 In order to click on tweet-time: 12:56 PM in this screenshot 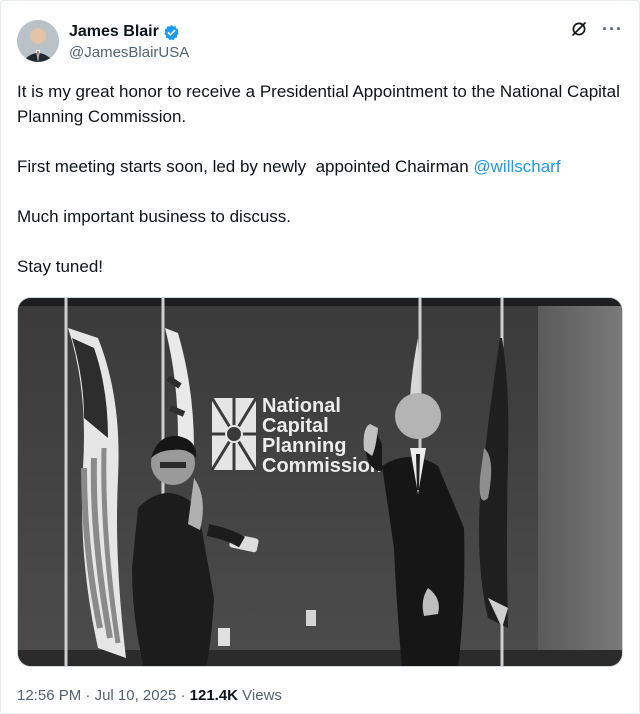, I will do `click(49, 695)`.